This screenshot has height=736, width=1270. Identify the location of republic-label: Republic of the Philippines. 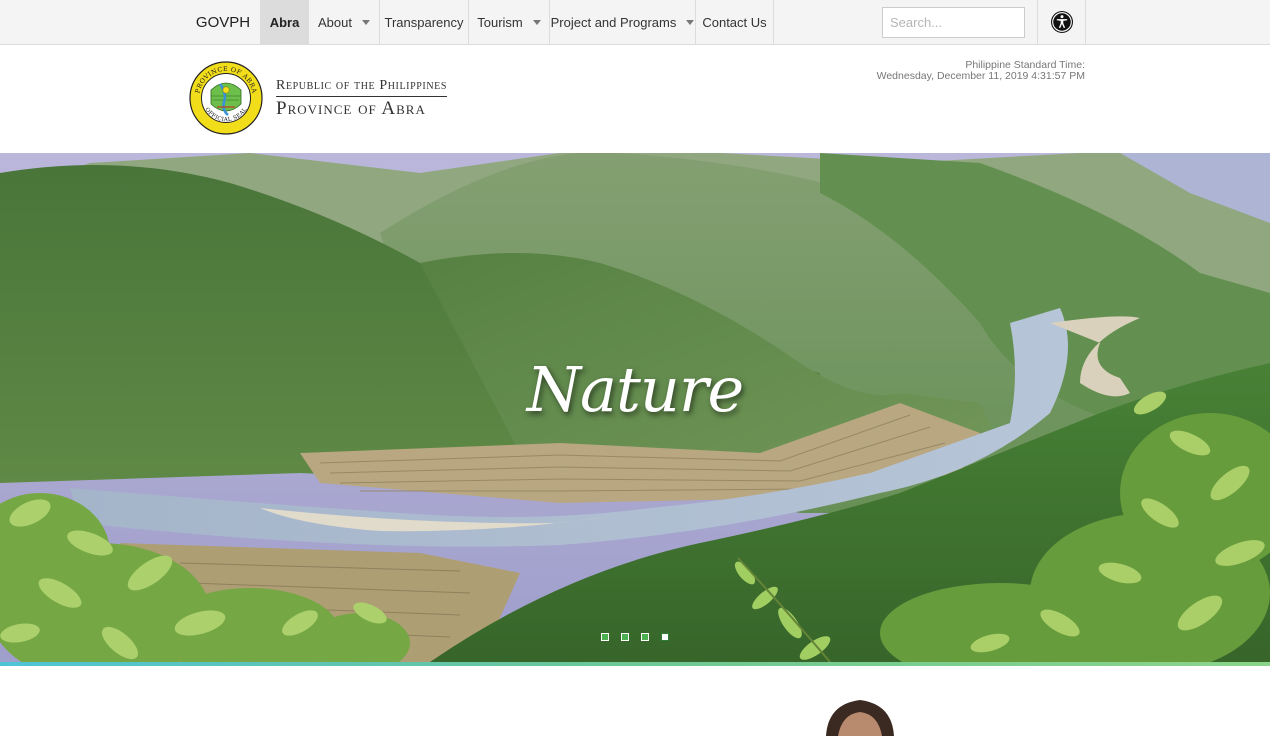
(362, 87).